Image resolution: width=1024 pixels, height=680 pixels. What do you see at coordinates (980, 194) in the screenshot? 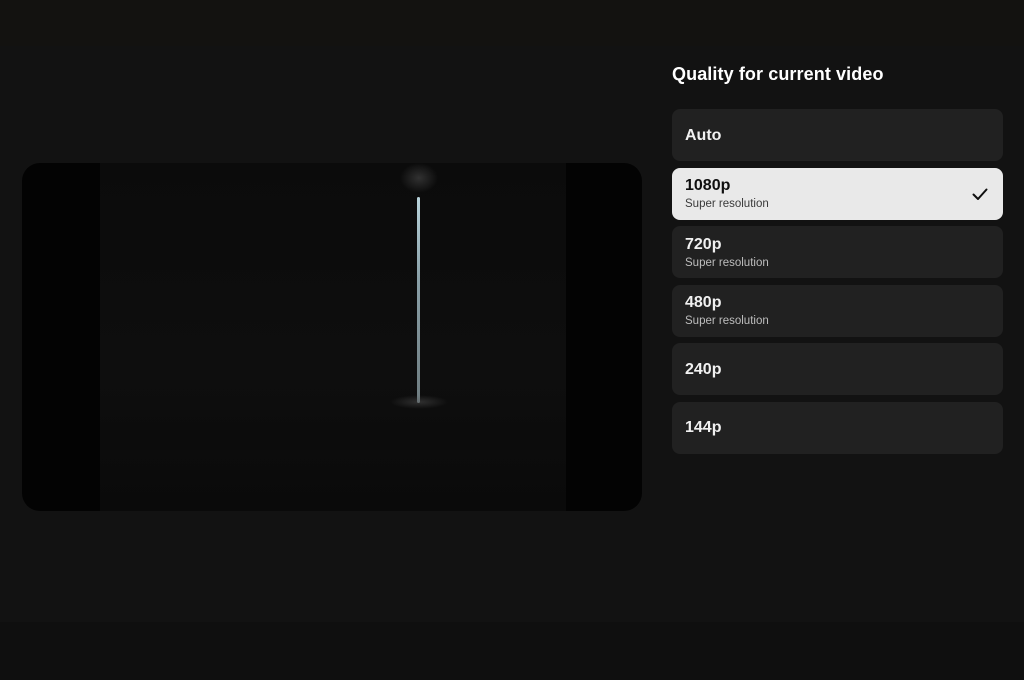
I see `check-icon` at bounding box center [980, 194].